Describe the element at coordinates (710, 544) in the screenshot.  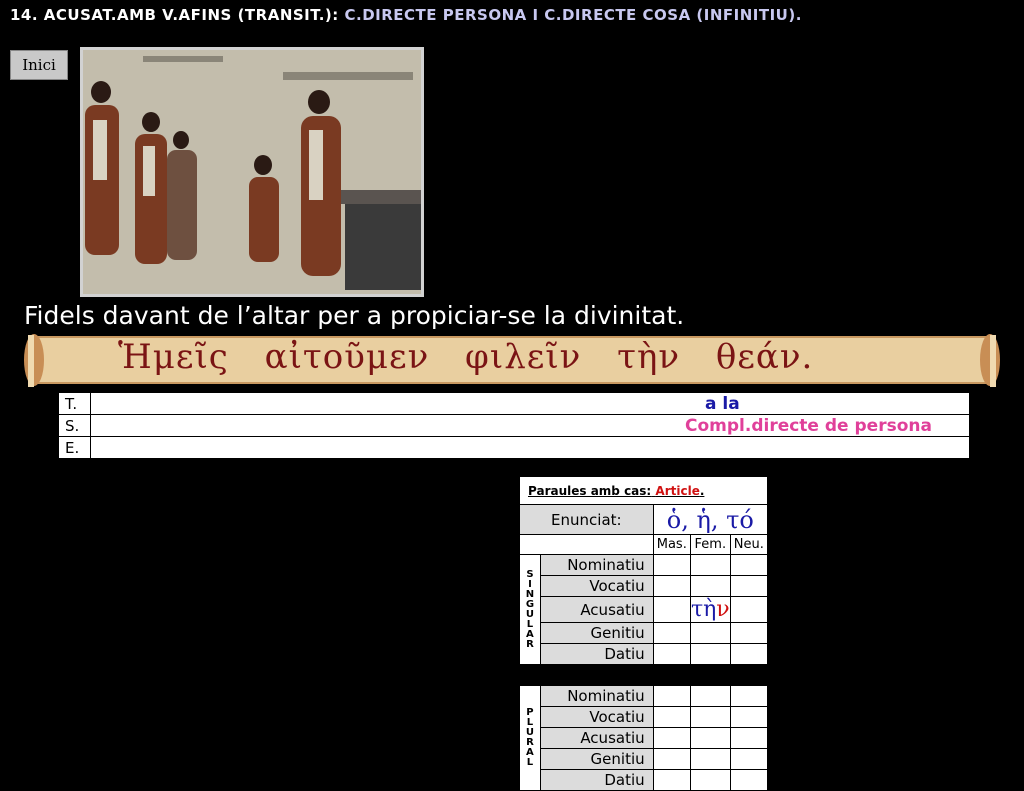
I see `gender-fem: Fem.` at that location.